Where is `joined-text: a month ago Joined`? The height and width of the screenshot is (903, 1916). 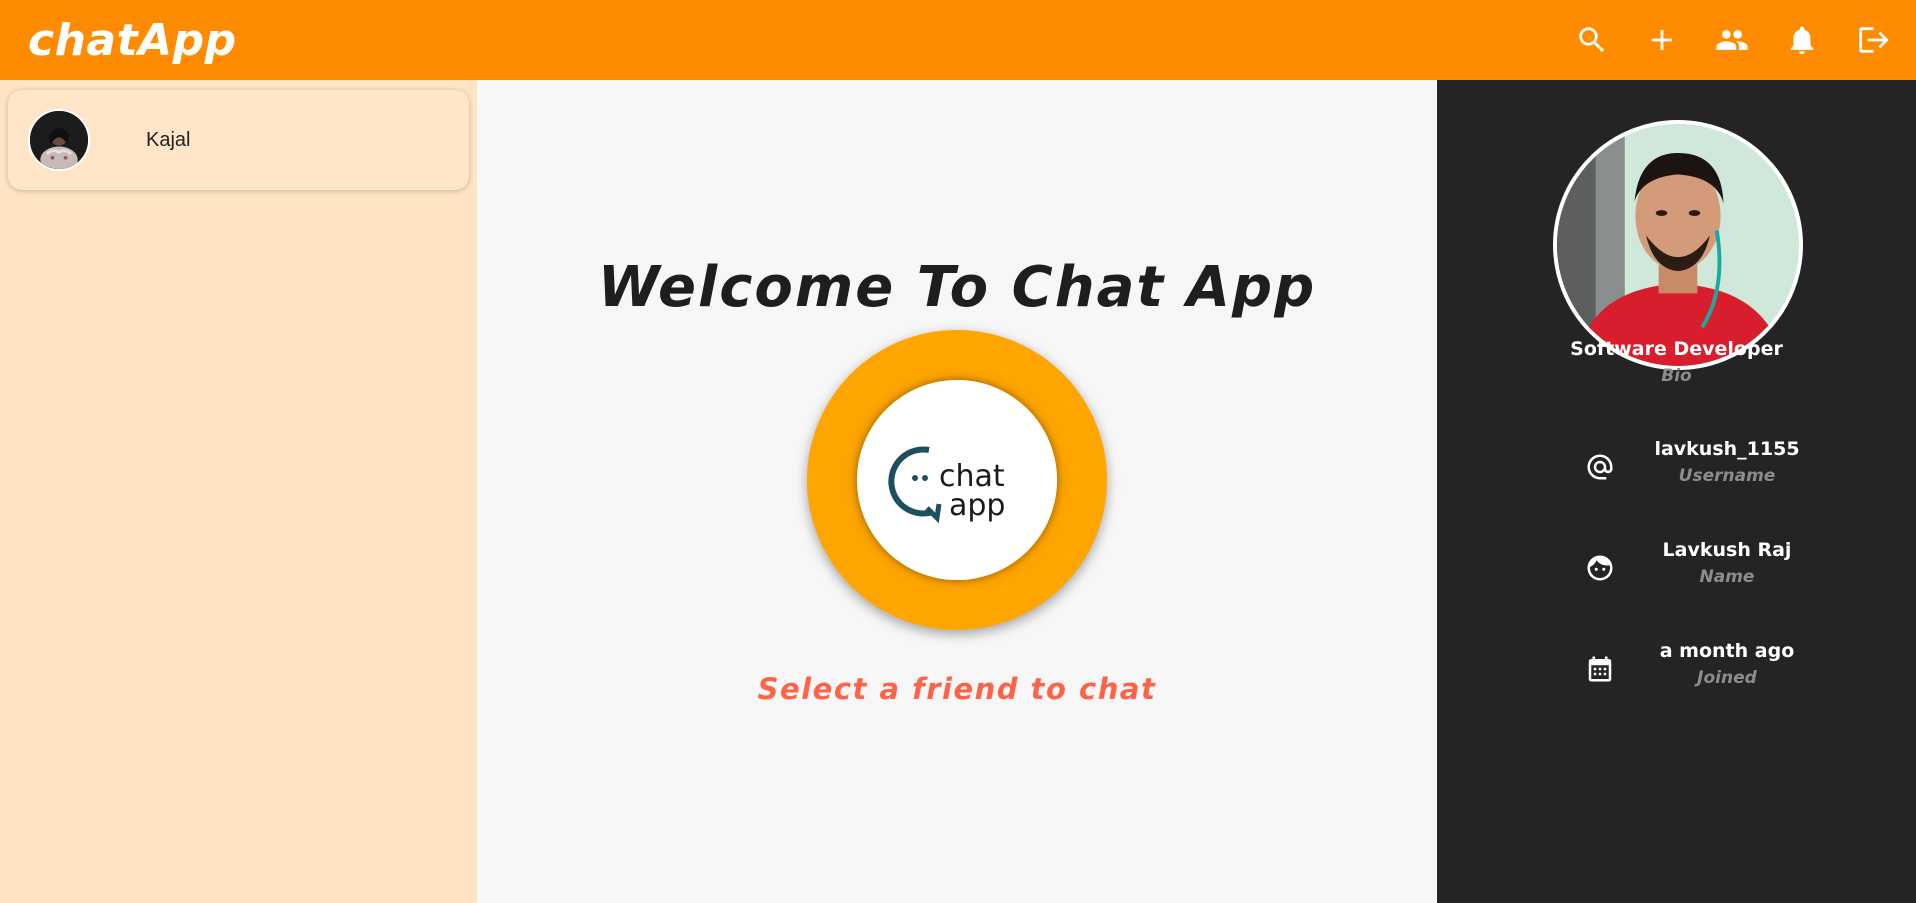
joined-text: a month ago Joined is located at coordinates (1727, 664).